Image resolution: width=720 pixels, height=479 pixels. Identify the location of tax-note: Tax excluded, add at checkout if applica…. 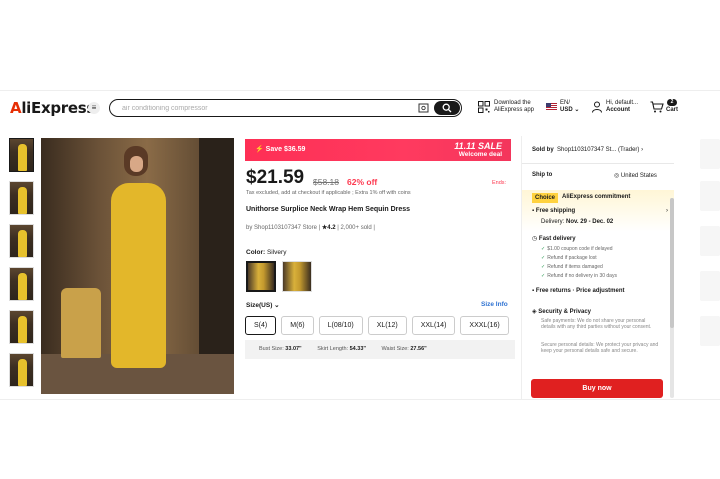
(328, 193).